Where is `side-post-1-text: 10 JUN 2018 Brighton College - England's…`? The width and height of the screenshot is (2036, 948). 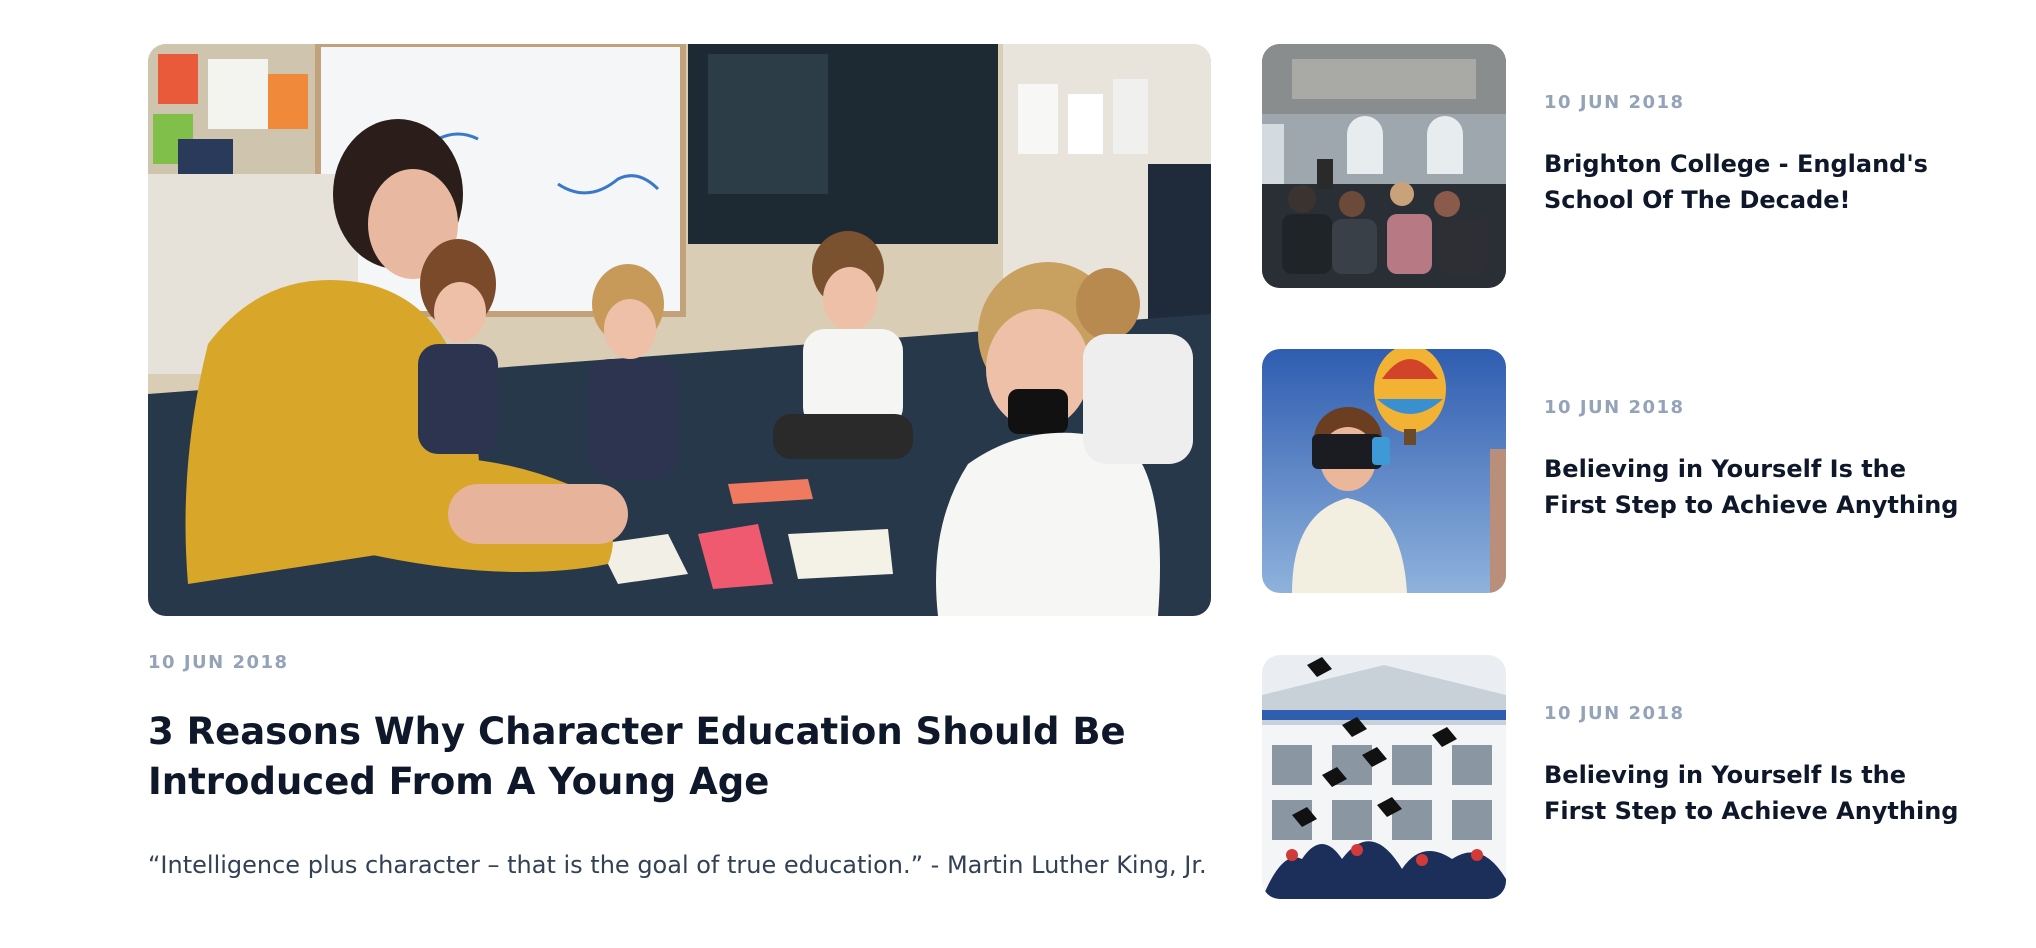 side-post-1-text: 10 JUN 2018 Brighton College - England's… is located at coordinates (1754, 155).